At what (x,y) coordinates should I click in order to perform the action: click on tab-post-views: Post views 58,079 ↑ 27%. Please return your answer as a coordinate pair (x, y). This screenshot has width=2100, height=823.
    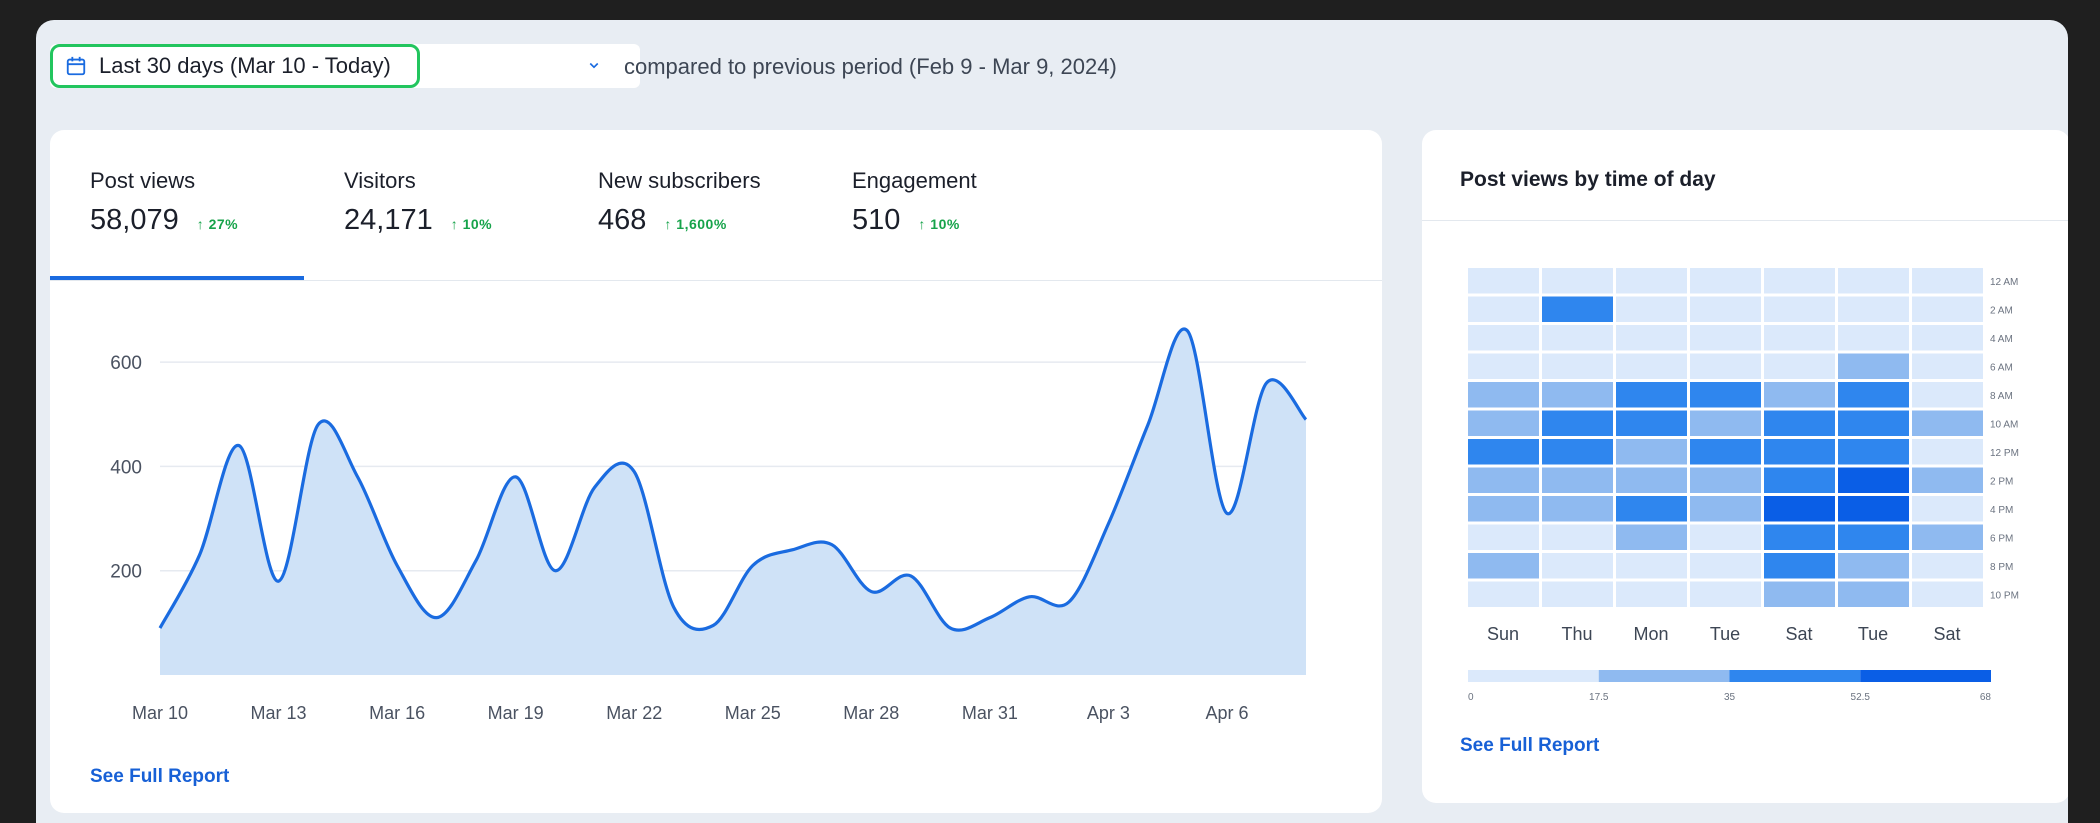
    Looking at the image, I should click on (164, 202).